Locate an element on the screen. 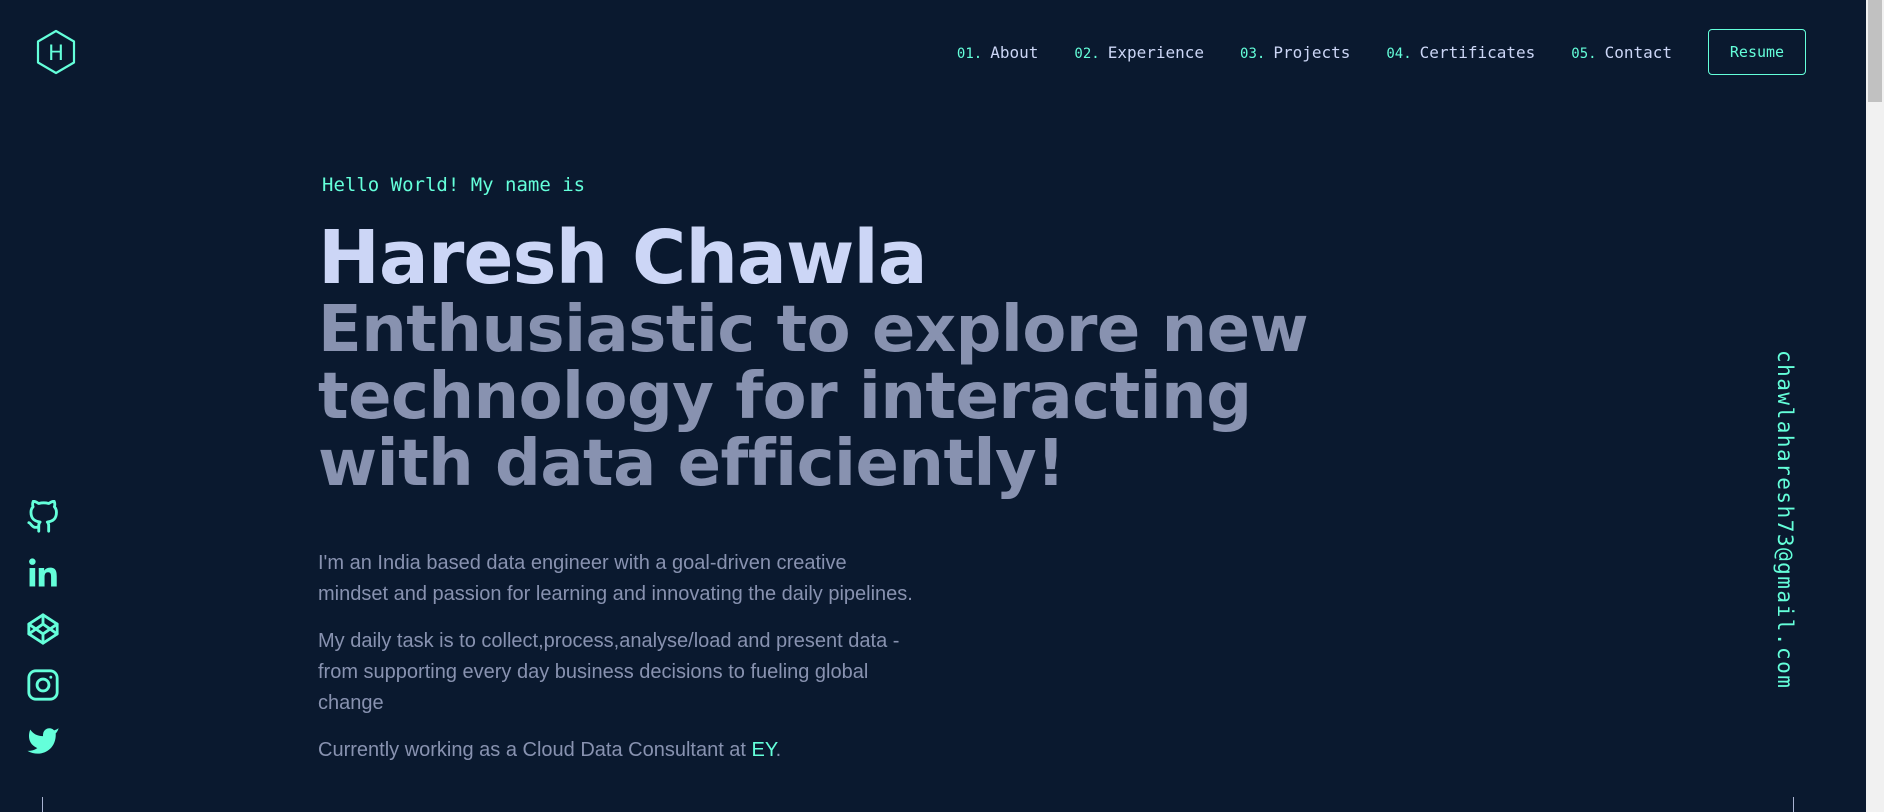 The width and height of the screenshot is (1884, 812). nav-number: 03. is located at coordinates (1253, 53).